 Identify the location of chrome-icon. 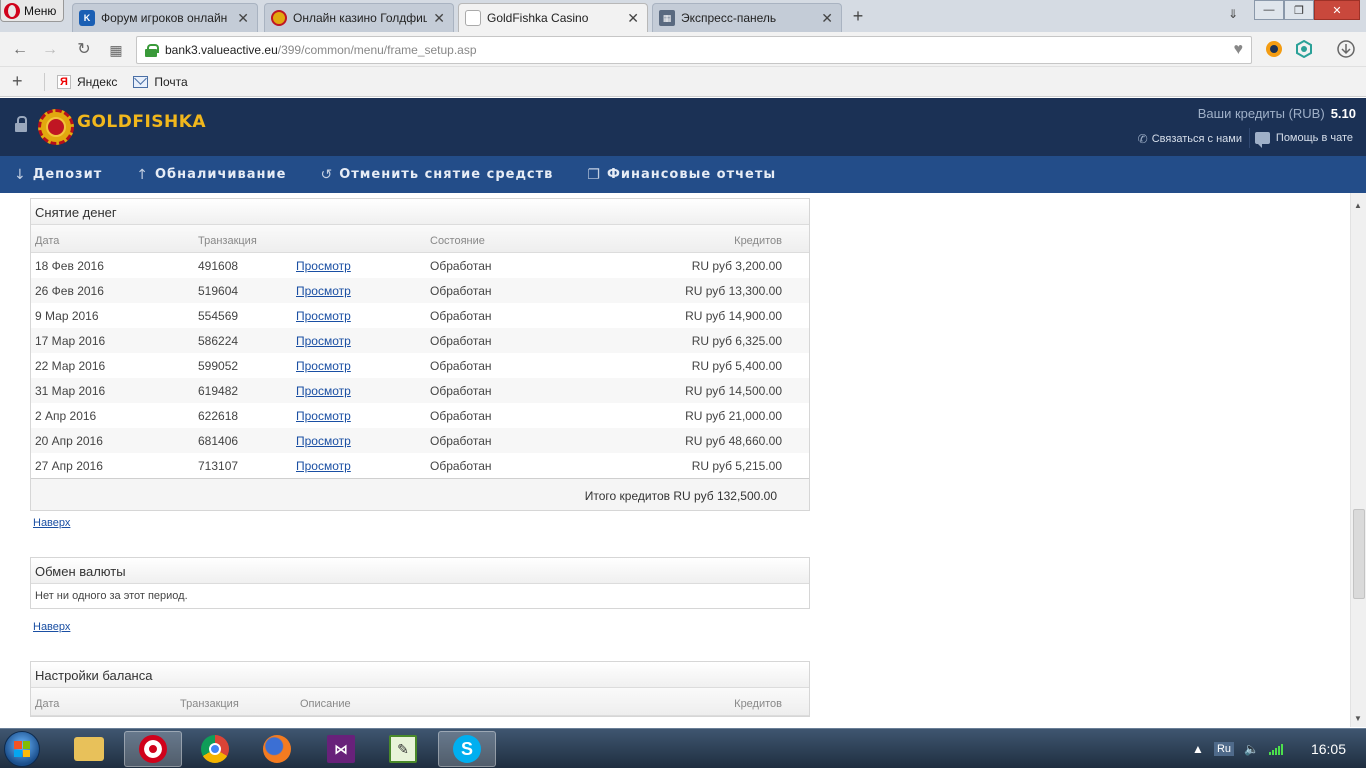
(215, 749).